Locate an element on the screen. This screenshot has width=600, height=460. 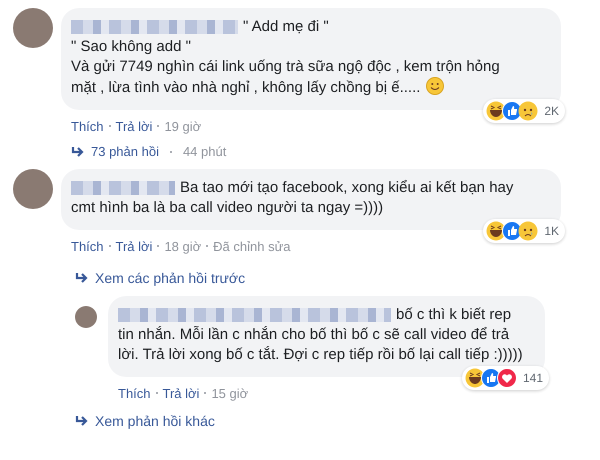
reaction-summary: 141 is located at coordinates (505, 378).